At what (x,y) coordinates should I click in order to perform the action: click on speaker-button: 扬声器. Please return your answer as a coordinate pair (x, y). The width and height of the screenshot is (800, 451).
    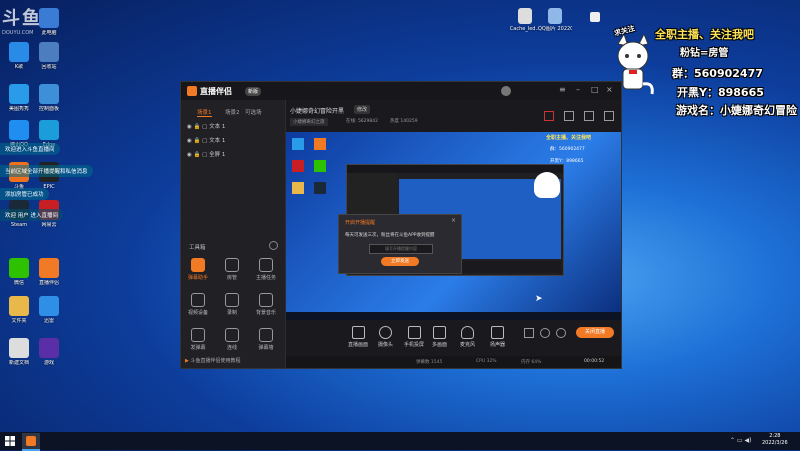
    Looking at the image, I should click on (497, 337).